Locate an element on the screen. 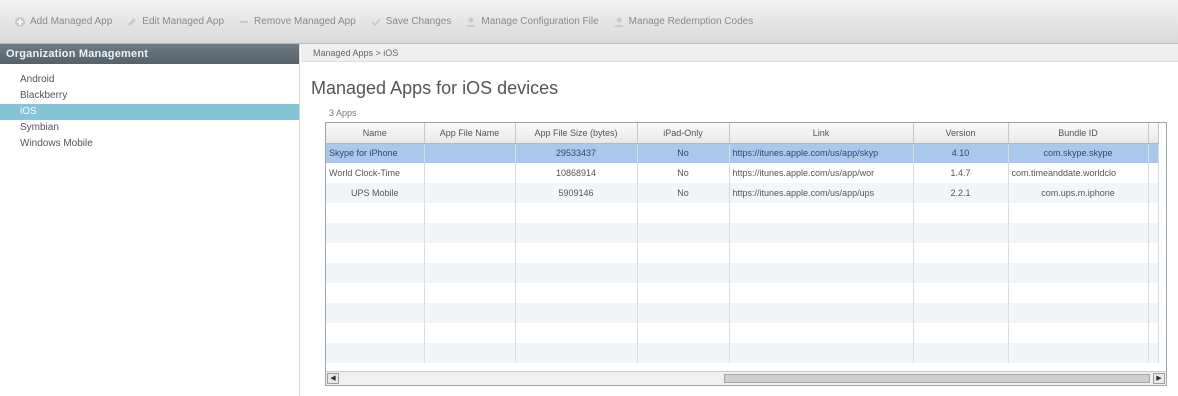  manage-configuration-file-button: Manage Configuration File is located at coordinates (532, 22).